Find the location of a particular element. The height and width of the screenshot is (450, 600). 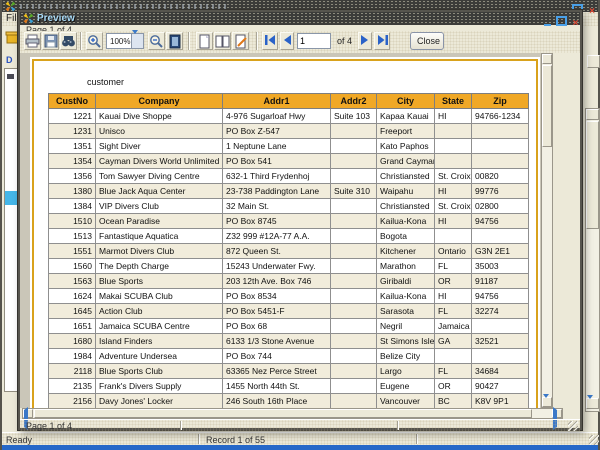

column-header: Addr1 is located at coordinates (276, 101).